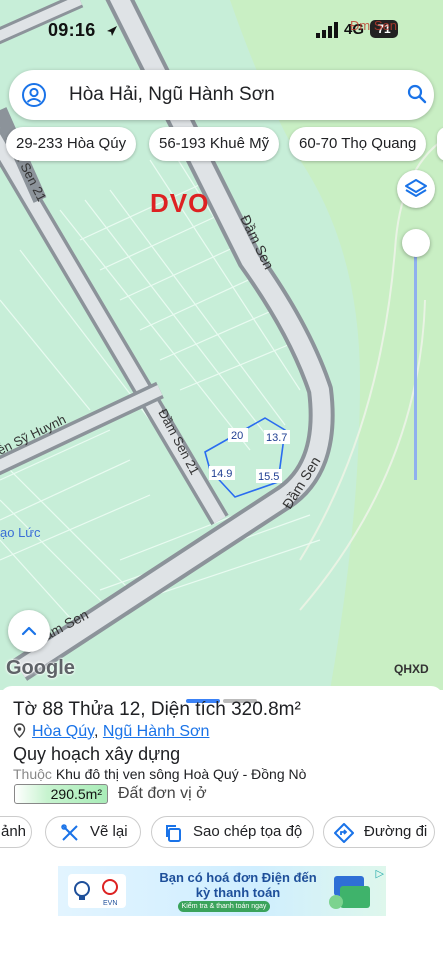  I want to click on location-arrow-icon, so click(112, 31).